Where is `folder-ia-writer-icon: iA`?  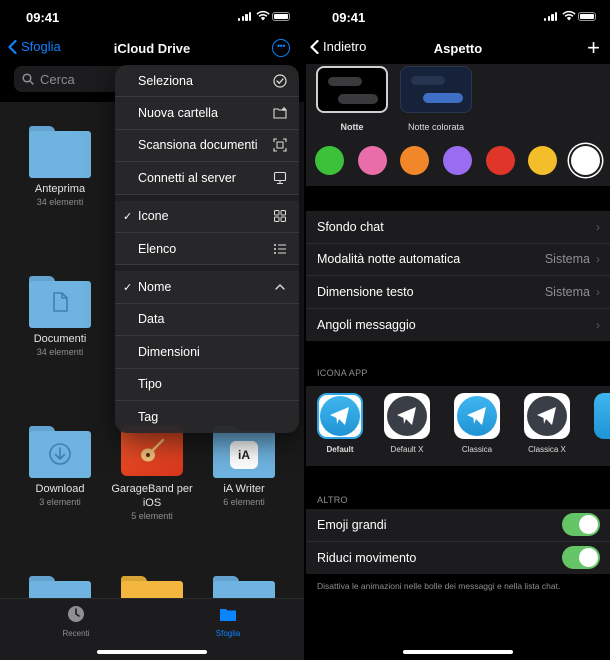
folder-ia-writer-icon: iA is located at coordinates (244, 452).